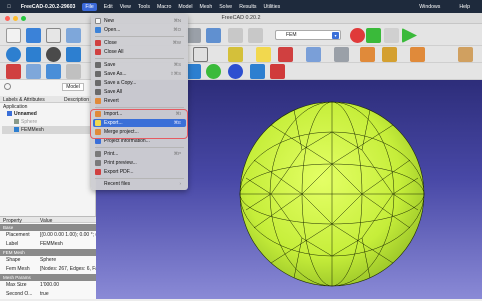 This screenshot has height=301, width=482. Describe the element at coordinates (98, 43) in the screenshot. I see `close-doc-icon` at that location.